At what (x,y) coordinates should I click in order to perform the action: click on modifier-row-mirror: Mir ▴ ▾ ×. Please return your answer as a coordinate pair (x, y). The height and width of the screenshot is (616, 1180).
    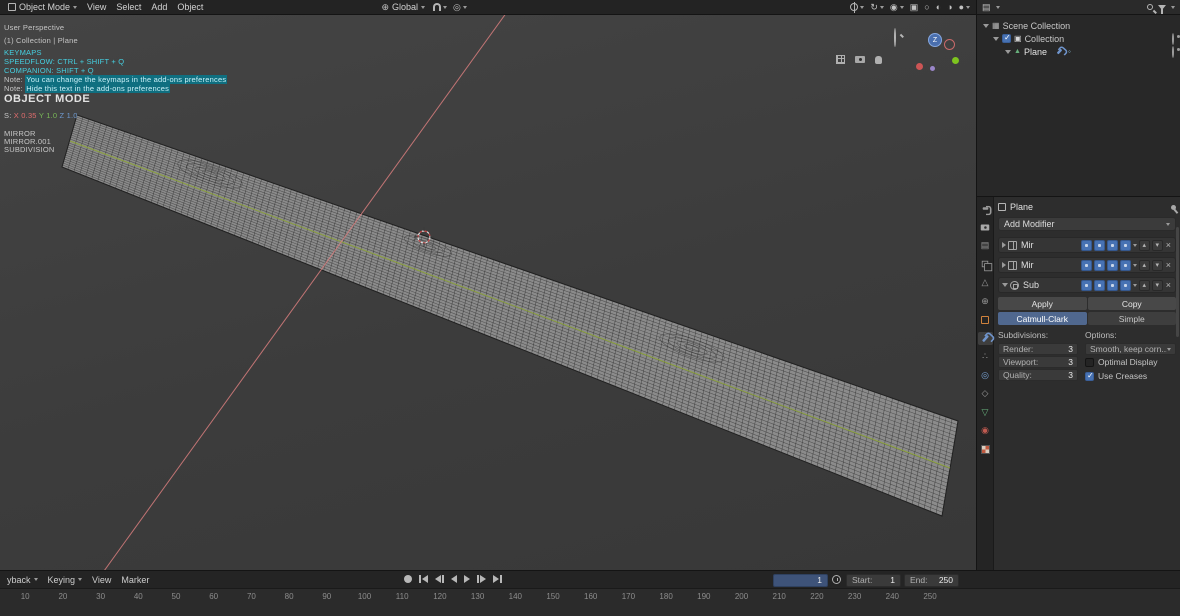
    Looking at the image, I should click on (1087, 245).